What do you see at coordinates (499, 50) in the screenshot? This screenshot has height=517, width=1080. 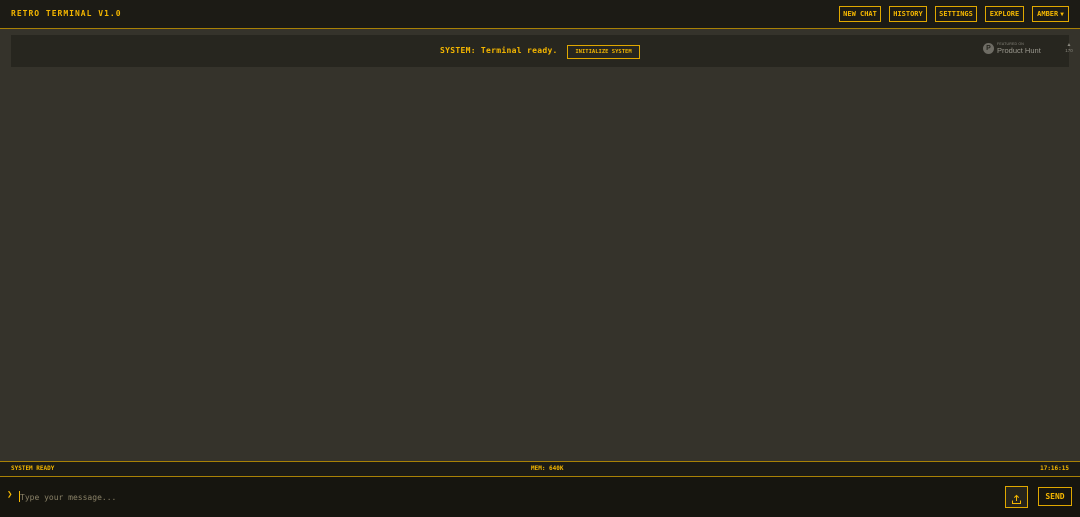 I see `system-message: SYSTEM: Terminal ready.` at bounding box center [499, 50].